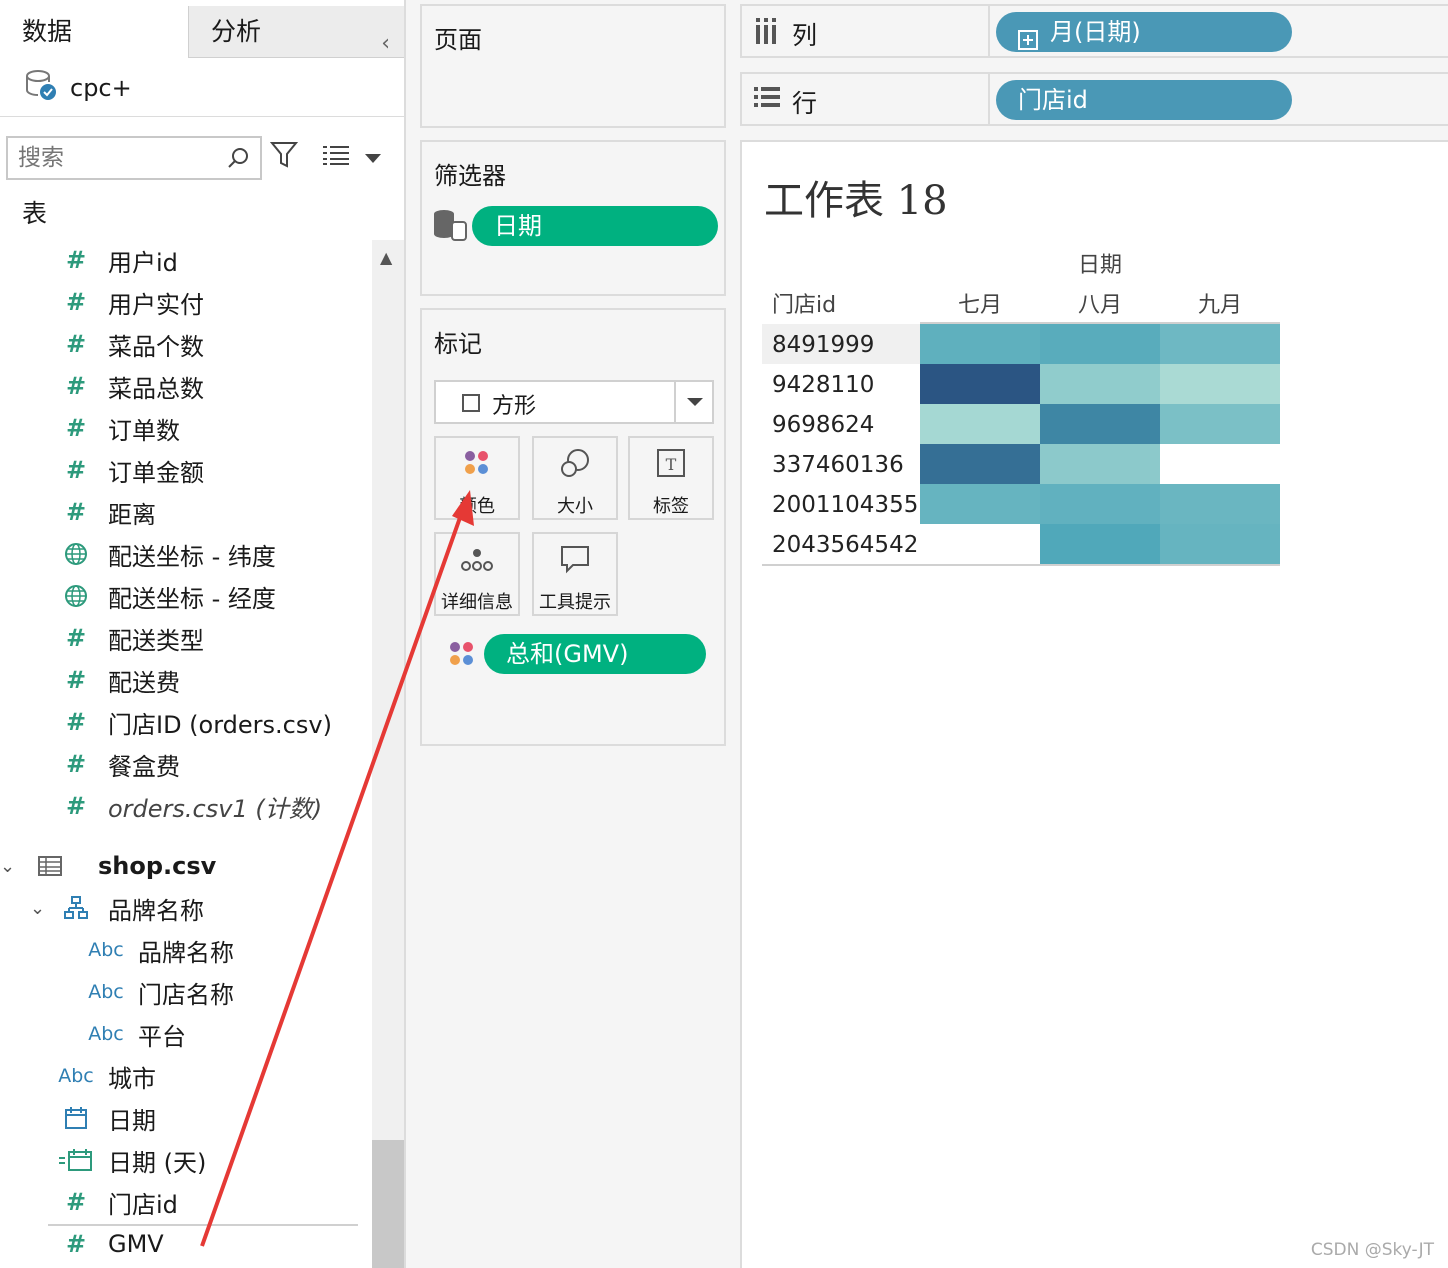 This screenshot has height=1268, width=1448. What do you see at coordinates (1144, 100) in the screenshot?
I see `rows-pill-store-id: 门店id` at bounding box center [1144, 100].